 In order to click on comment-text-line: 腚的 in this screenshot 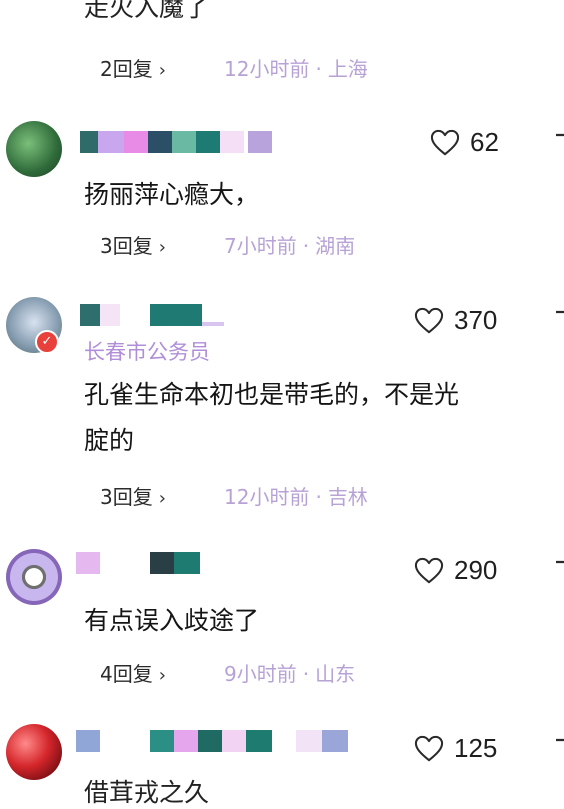, I will do `click(109, 440)`.